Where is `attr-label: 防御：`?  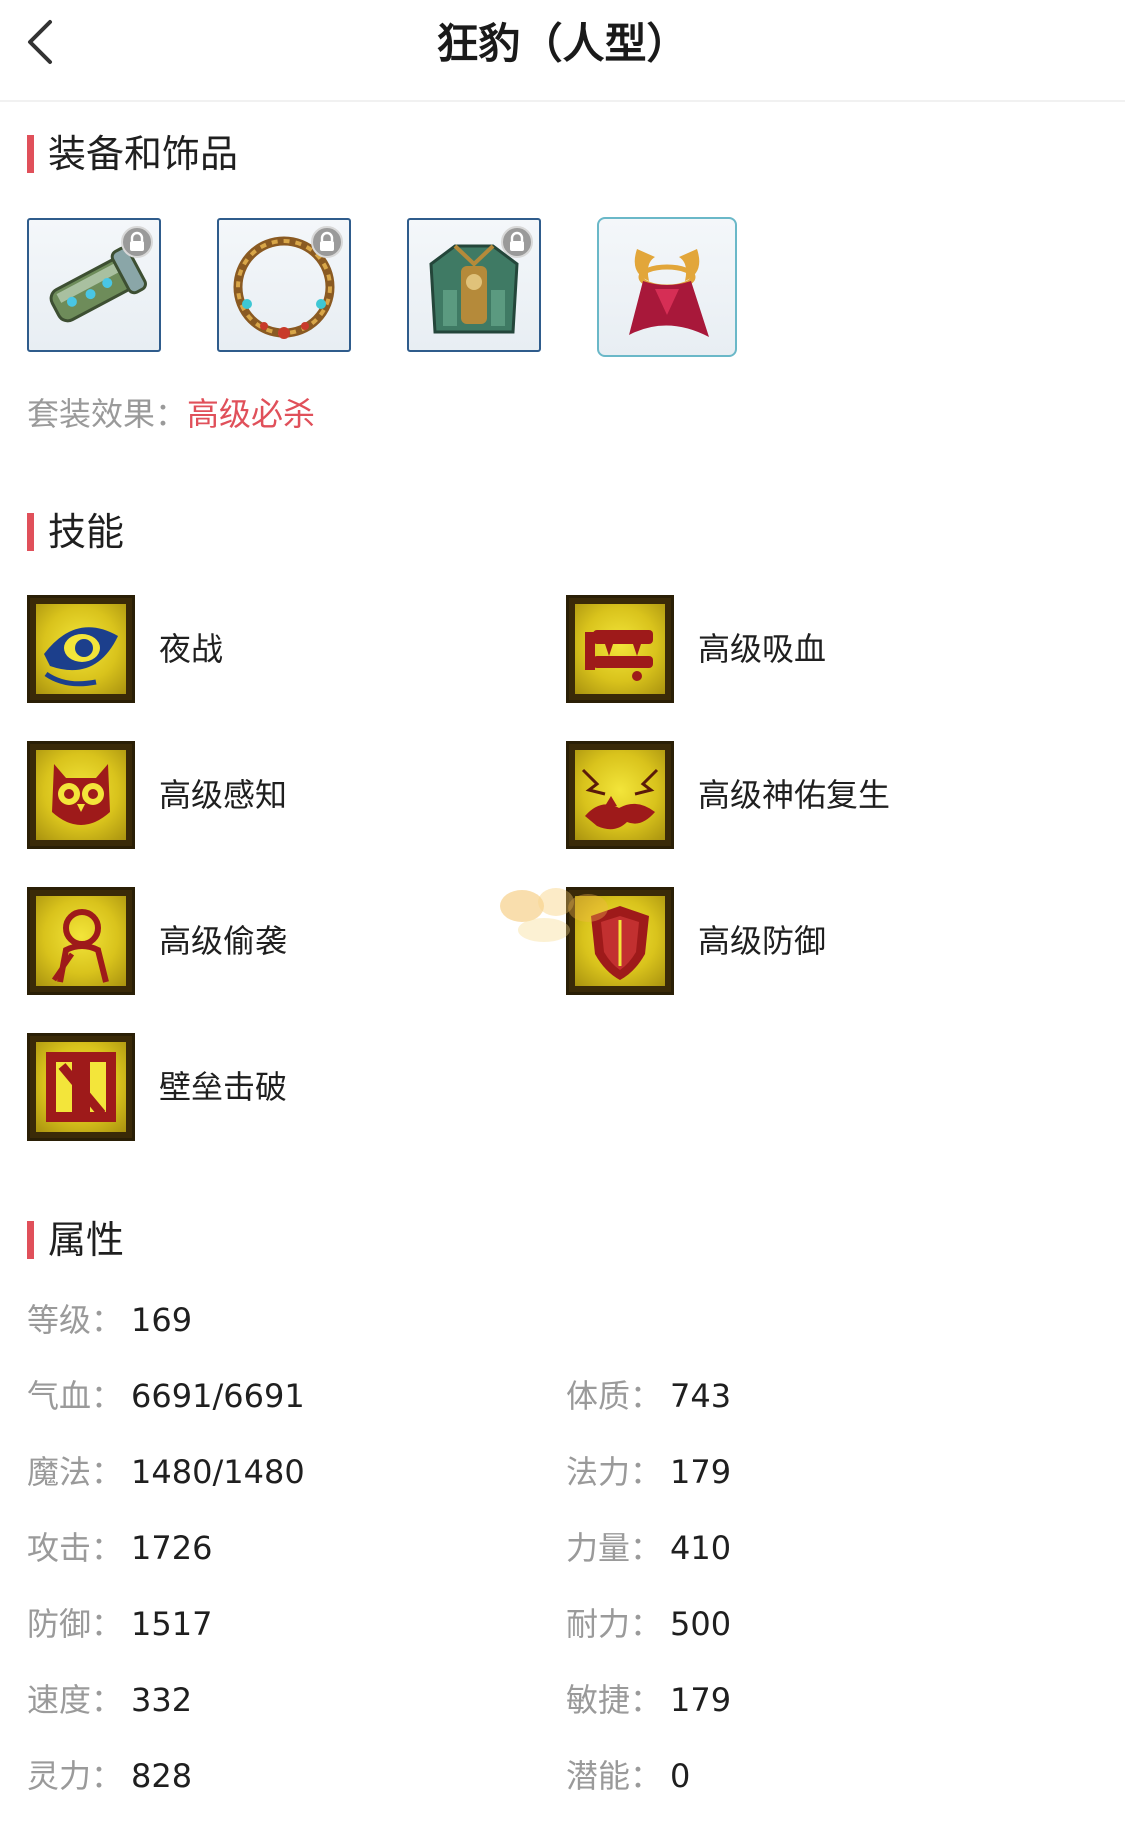 attr-label: 防御： is located at coordinates (75, 1624).